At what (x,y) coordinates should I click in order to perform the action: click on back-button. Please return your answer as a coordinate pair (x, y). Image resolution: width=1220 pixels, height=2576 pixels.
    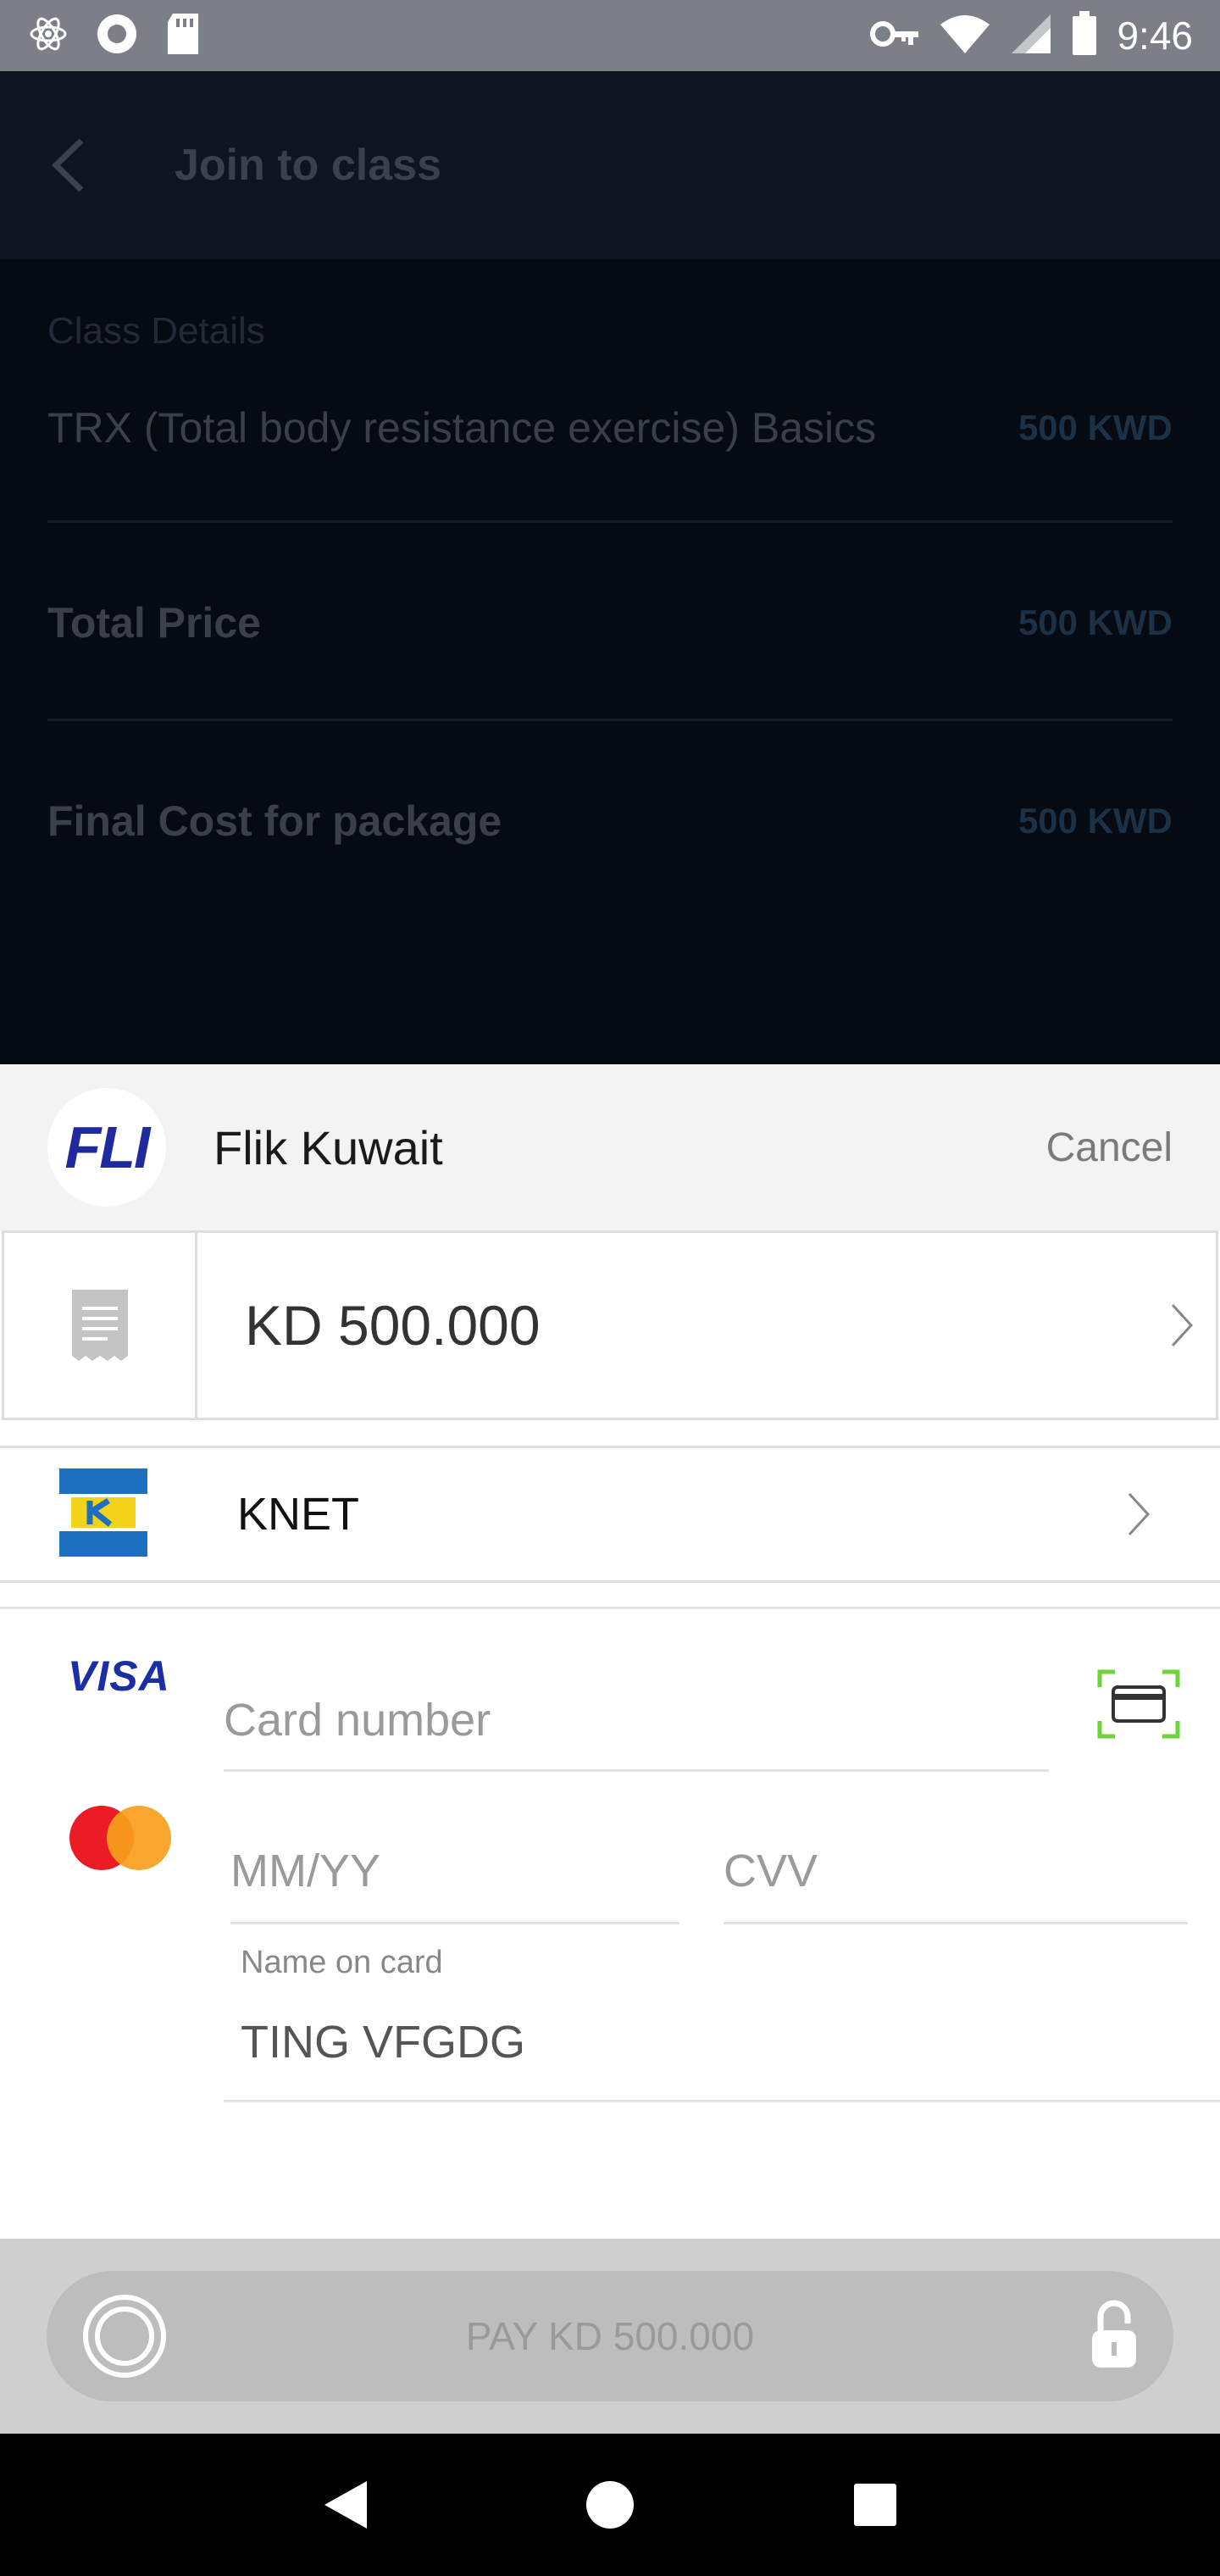
    Looking at the image, I should click on (81, 165).